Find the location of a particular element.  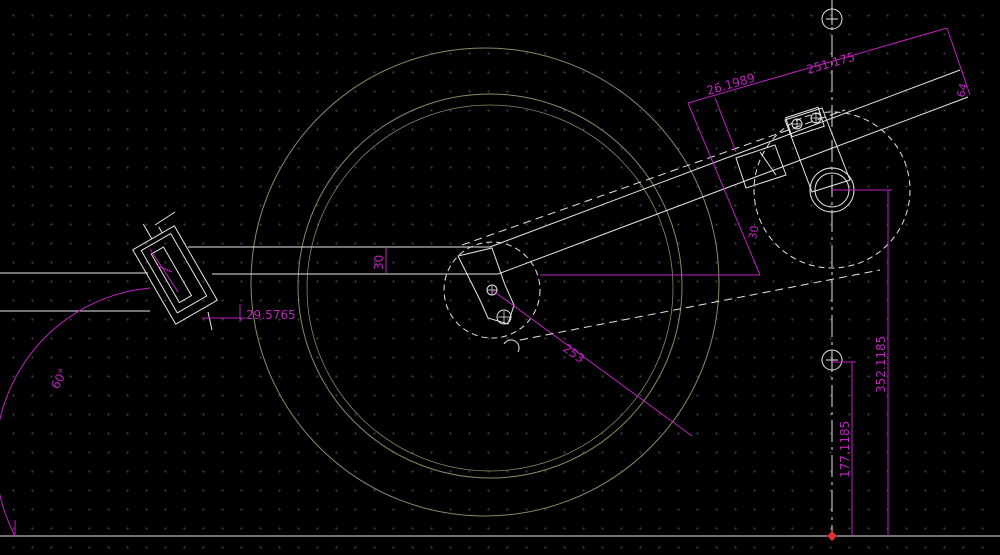

dim-253-label: 253 is located at coordinates (573, 353).